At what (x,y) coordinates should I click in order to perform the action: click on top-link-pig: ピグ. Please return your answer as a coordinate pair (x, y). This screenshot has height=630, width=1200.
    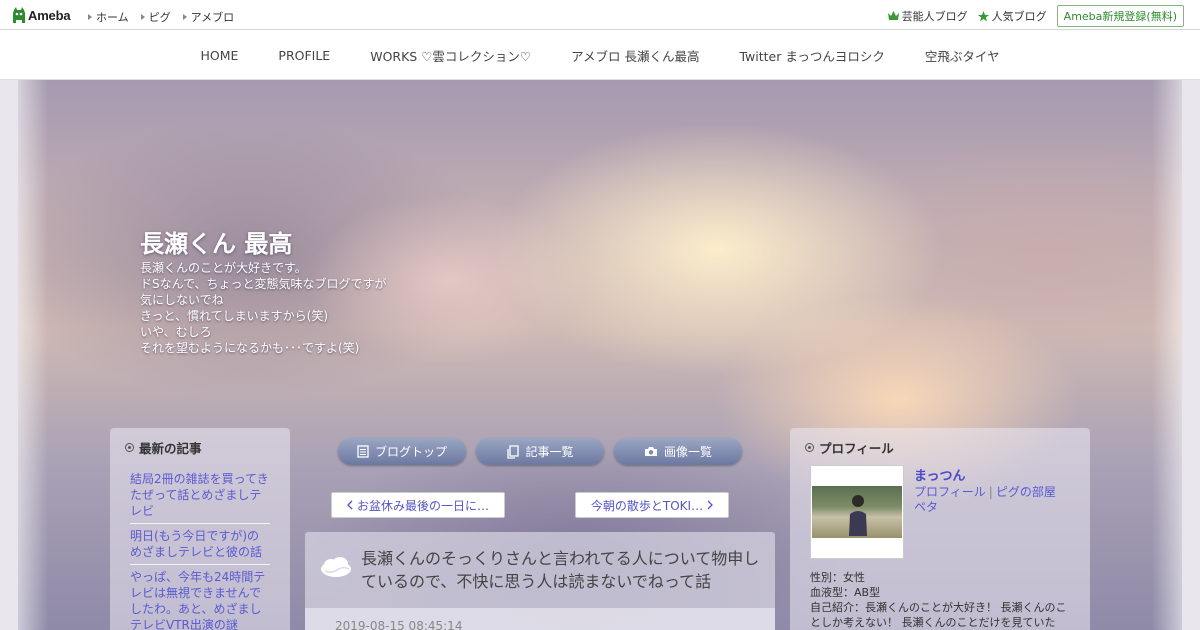
    Looking at the image, I should click on (155, 17).